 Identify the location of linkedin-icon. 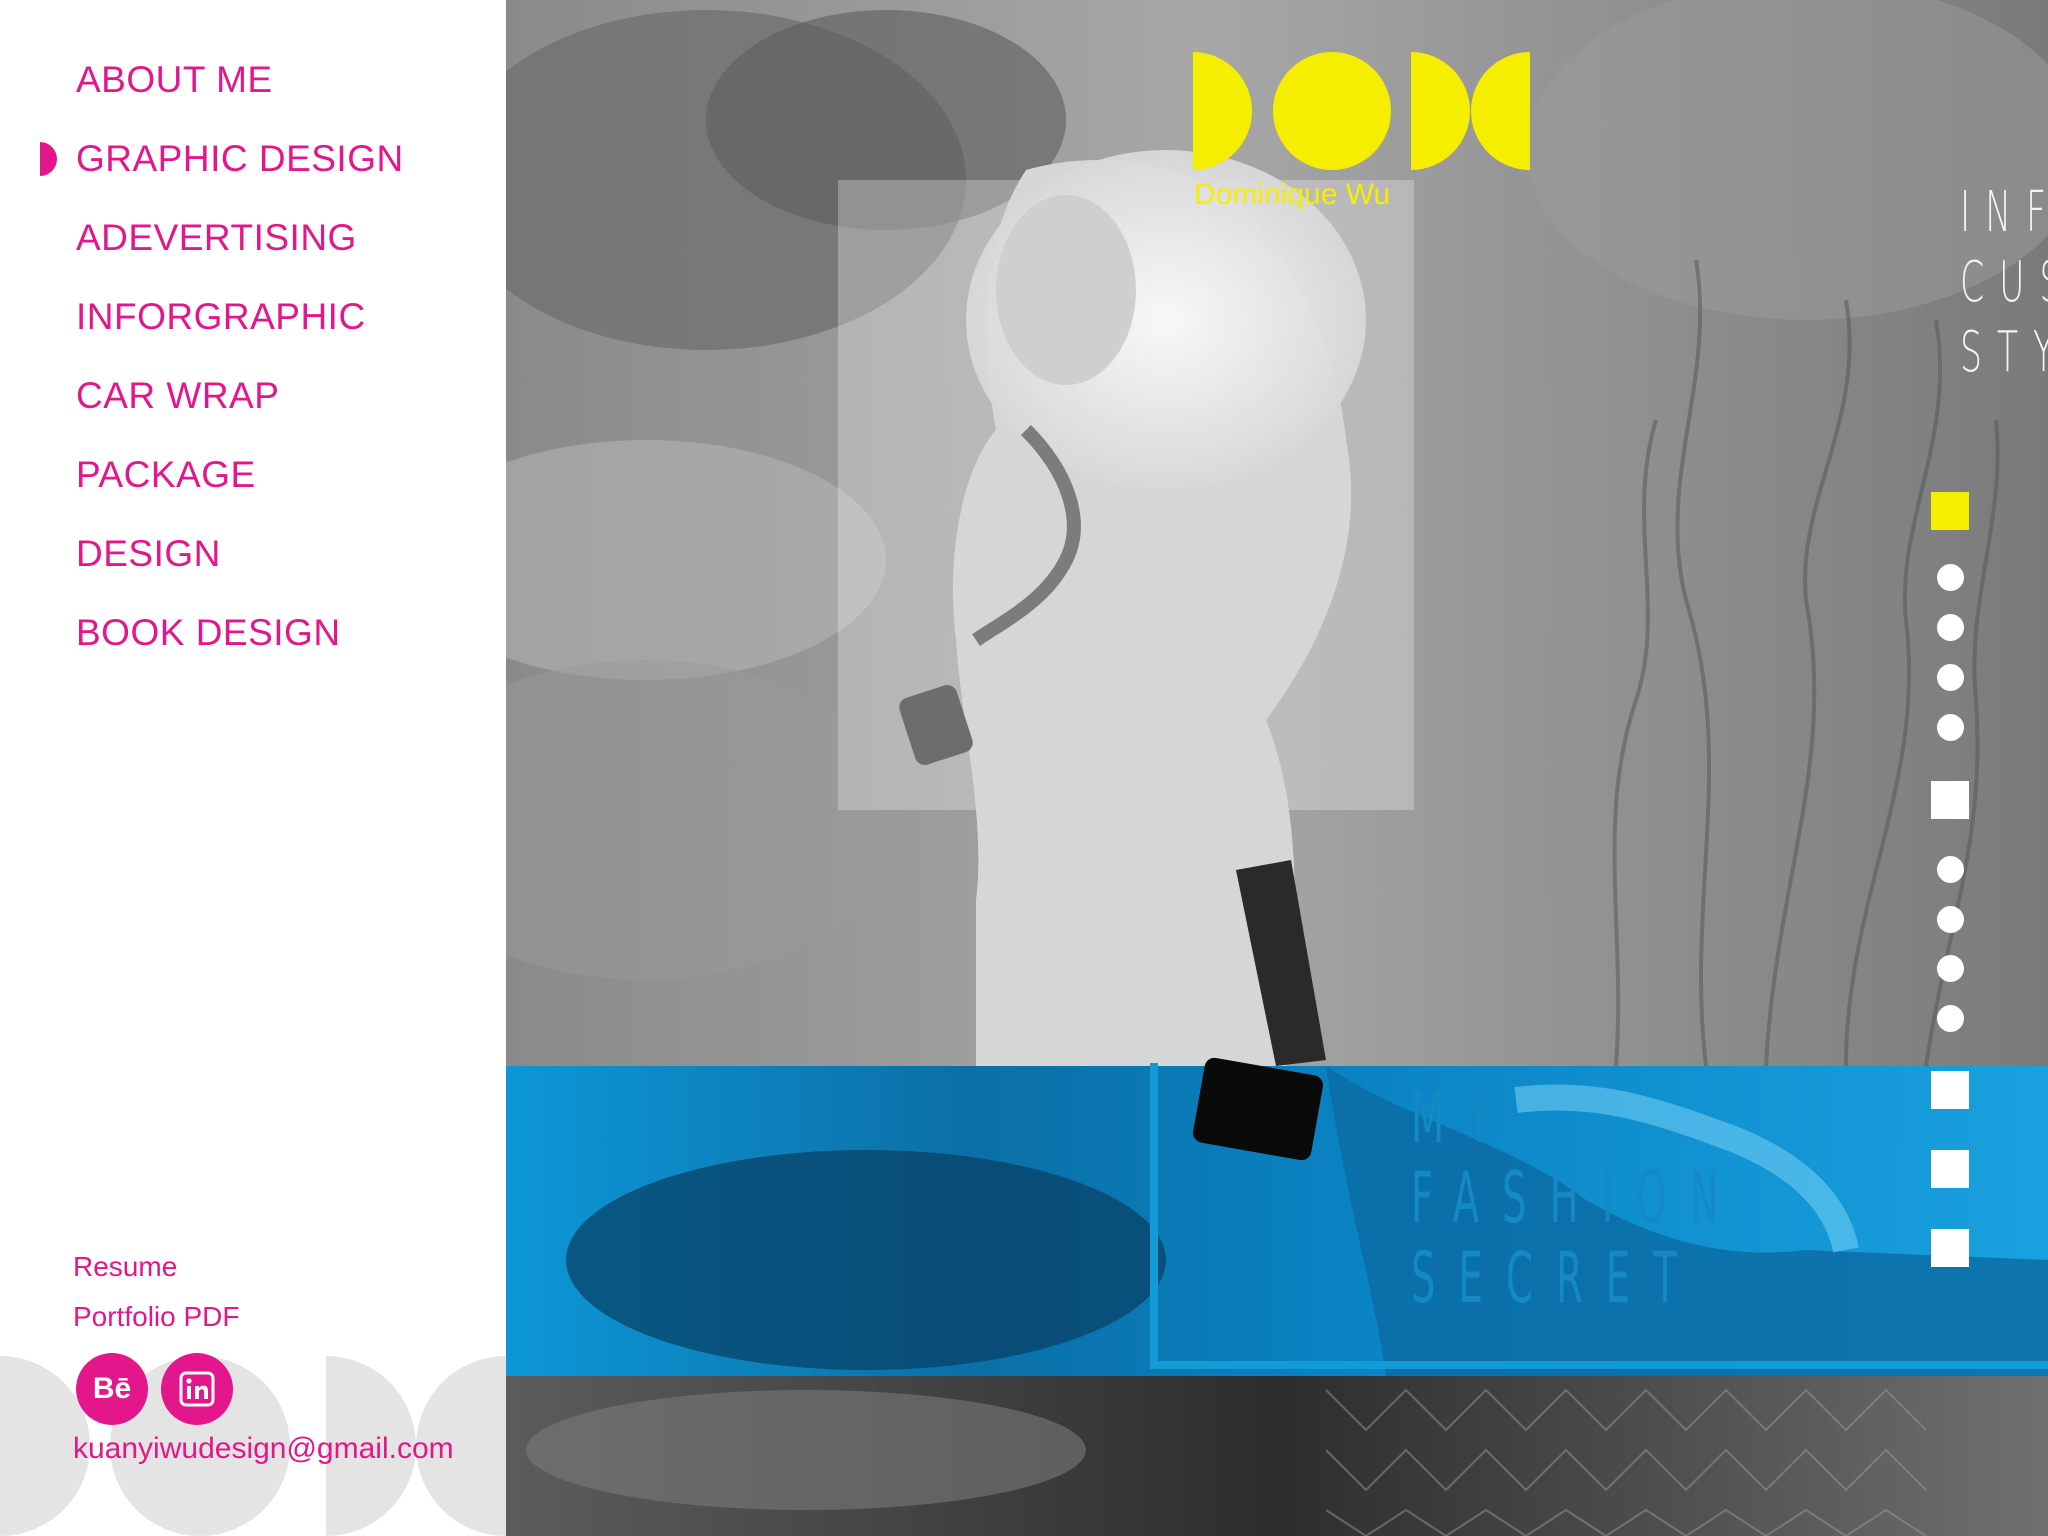
(197, 1389).